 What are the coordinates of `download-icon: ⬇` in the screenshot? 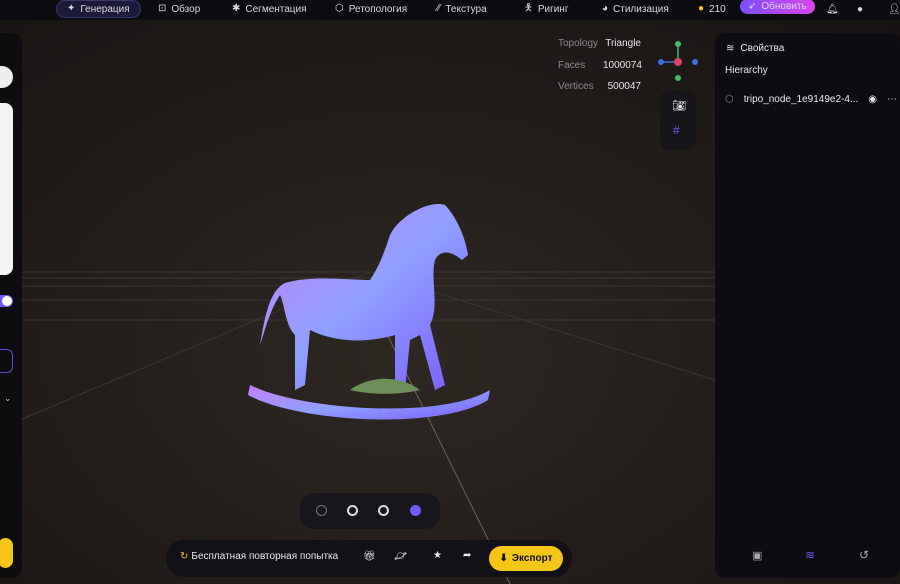 It's located at (503, 558).